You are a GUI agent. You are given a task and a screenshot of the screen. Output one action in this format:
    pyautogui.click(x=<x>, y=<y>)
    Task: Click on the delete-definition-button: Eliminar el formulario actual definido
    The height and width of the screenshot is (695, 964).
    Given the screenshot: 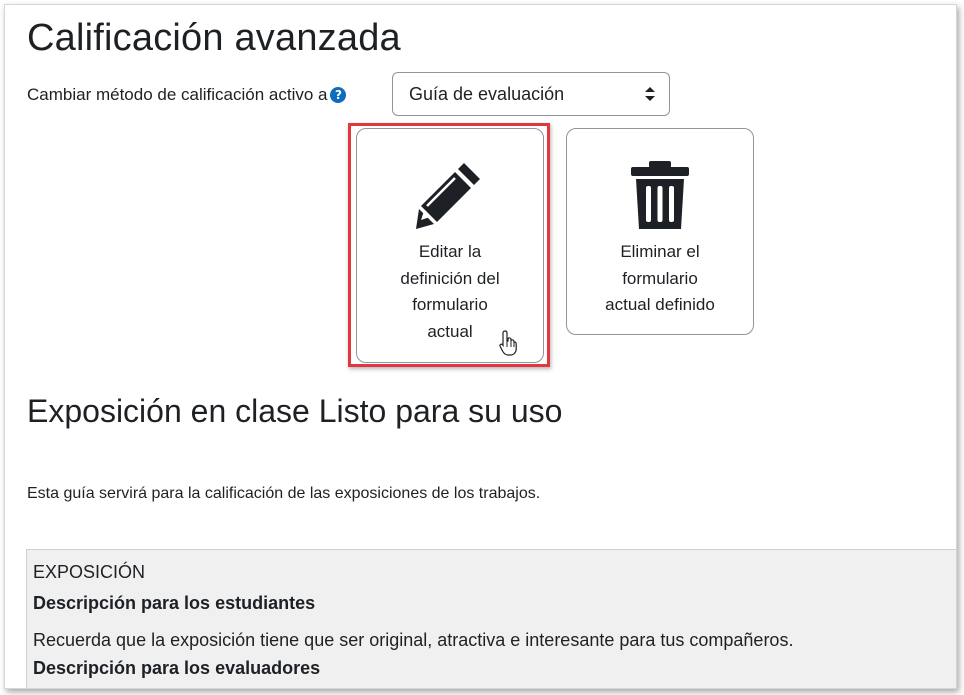 What is the action you would take?
    pyautogui.click(x=660, y=231)
    